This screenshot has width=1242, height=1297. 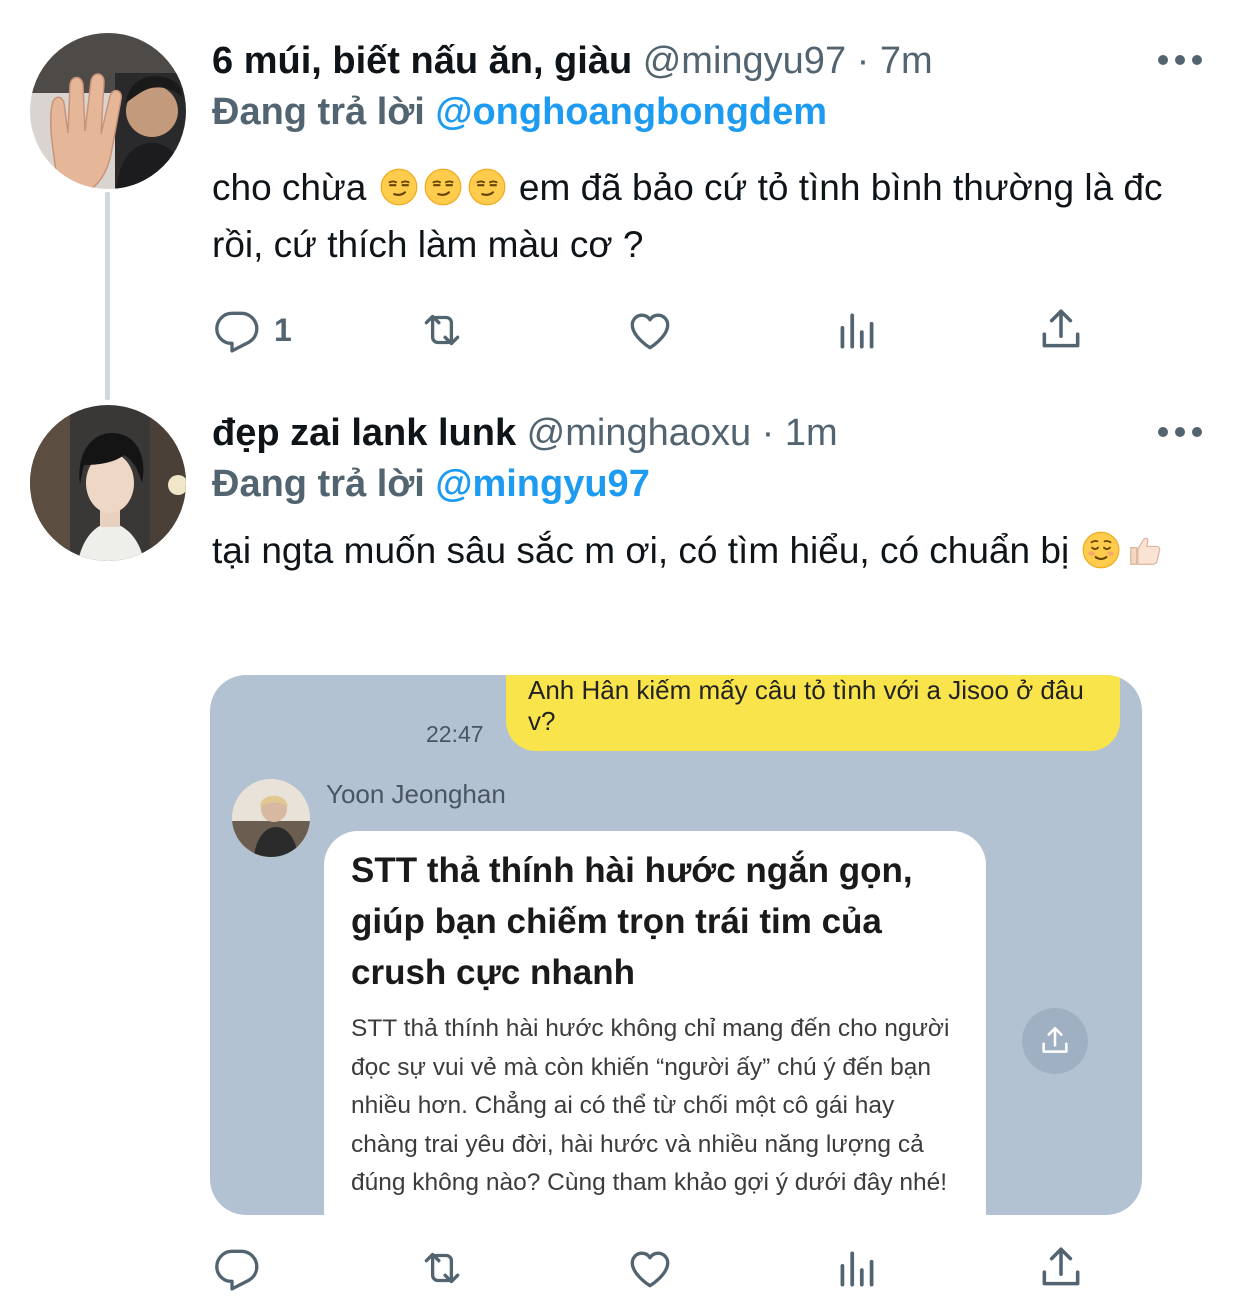 I want to click on tweet-text-part: cho chừa, so click(x=289, y=187).